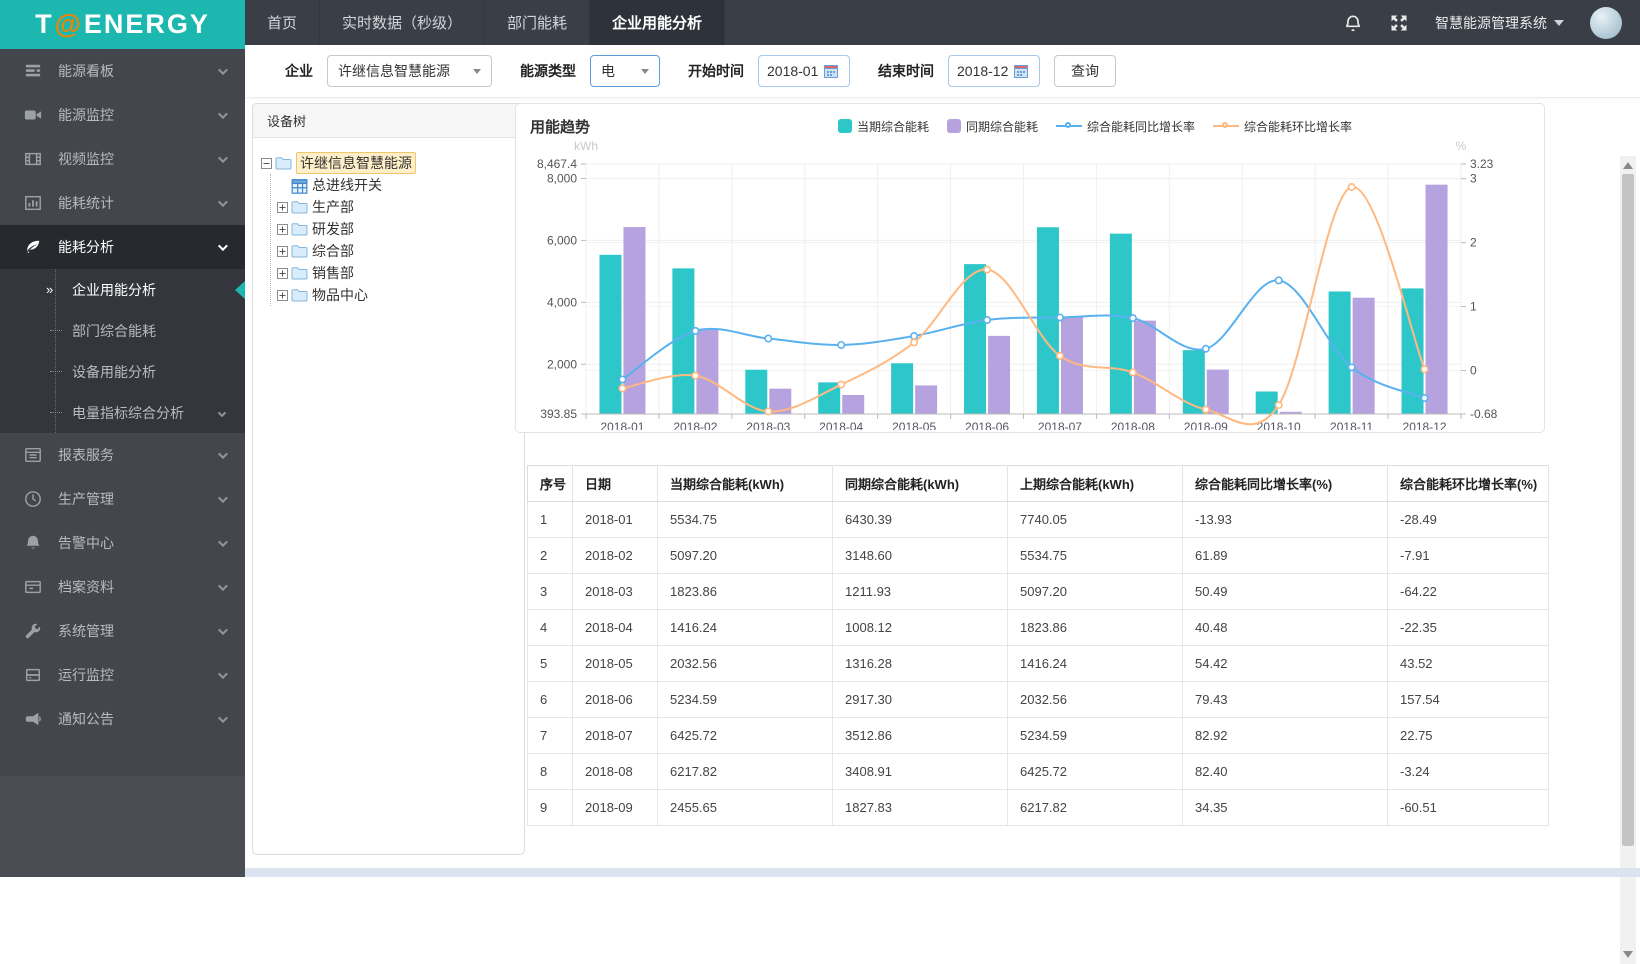 This screenshot has width=1640, height=964. What do you see at coordinates (1125, 126) in the screenshot?
I see `legend-item-3: 综合能耗同比增长率` at bounding box center [1125, 126].